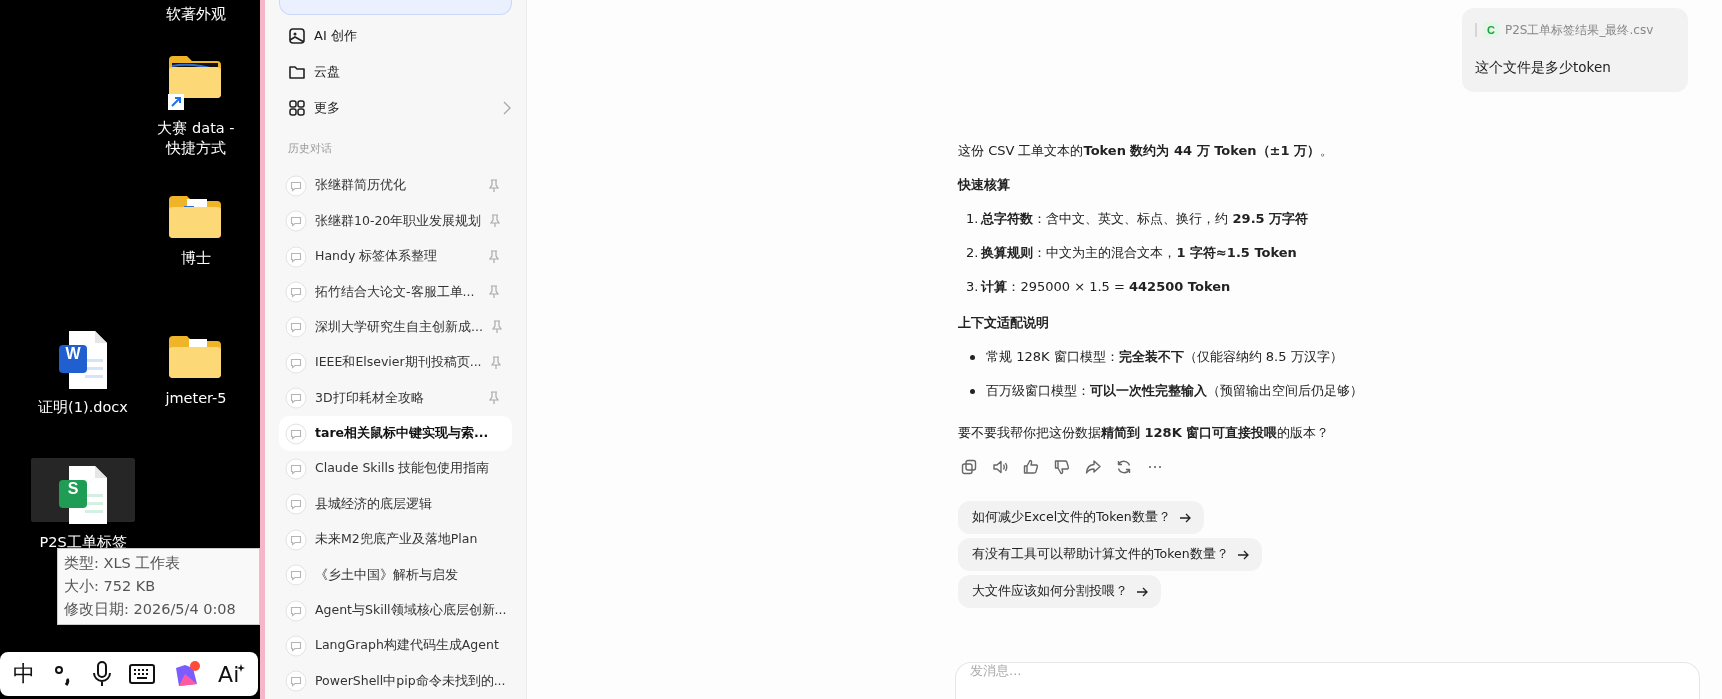 The width and height of the screenshot is (1722, 699). I want to click on icon-label: jmeter-5, so click(196, 398).